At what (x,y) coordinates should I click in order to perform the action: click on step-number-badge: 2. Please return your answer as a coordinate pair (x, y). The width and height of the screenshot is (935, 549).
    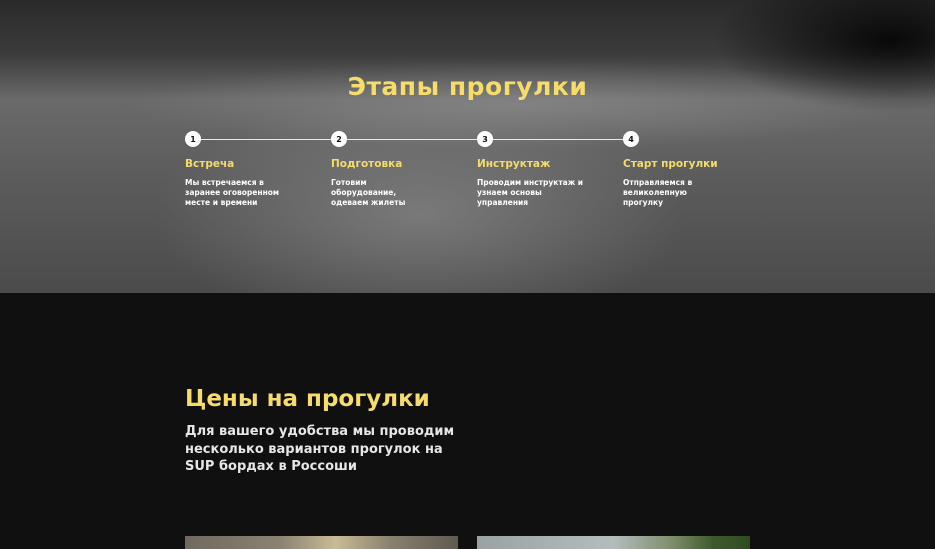
    Looking at the image, I should click on (339, 139).